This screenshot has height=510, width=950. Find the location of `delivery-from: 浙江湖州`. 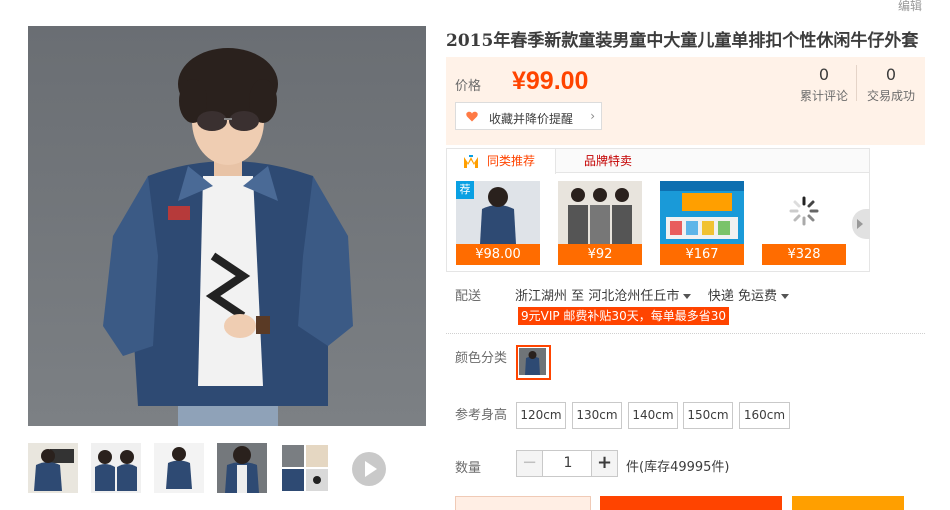

delivery-from: 浙江湖州 is located at coordinates (541, 296).